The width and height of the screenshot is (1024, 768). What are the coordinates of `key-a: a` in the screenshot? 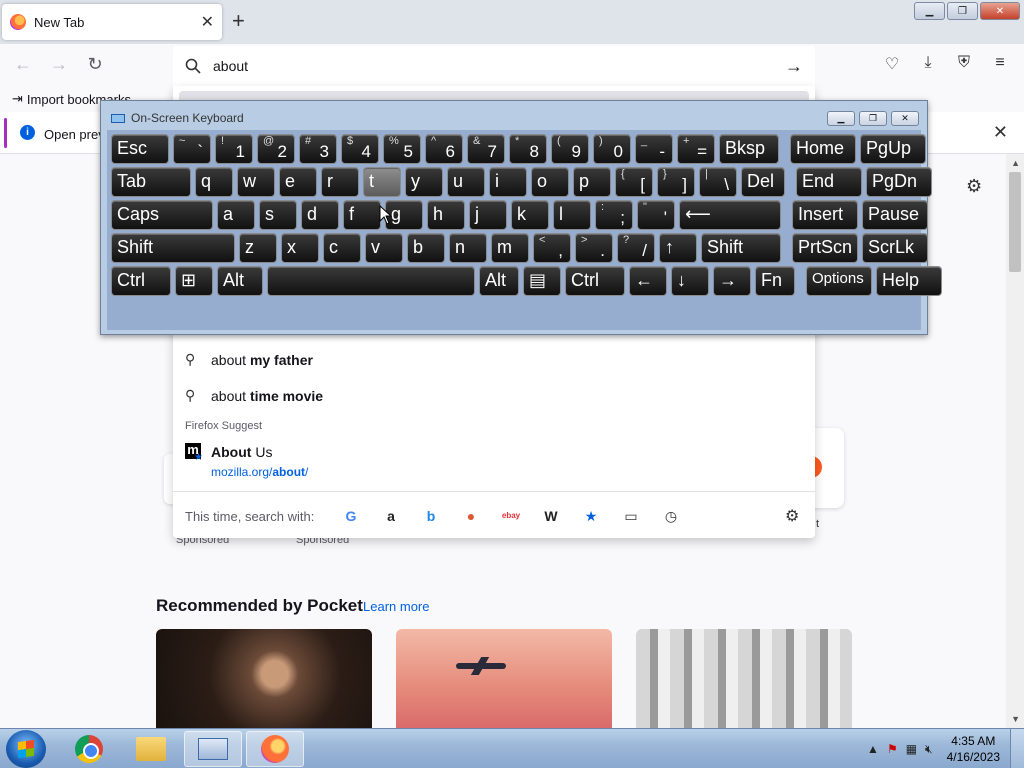 It's located at (236, 215).